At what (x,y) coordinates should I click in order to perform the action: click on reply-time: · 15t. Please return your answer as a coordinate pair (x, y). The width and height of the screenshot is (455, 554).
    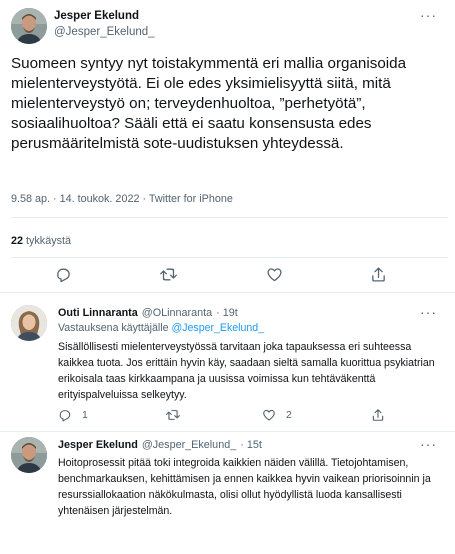
    Looking at the image, I should click on (251, 445).